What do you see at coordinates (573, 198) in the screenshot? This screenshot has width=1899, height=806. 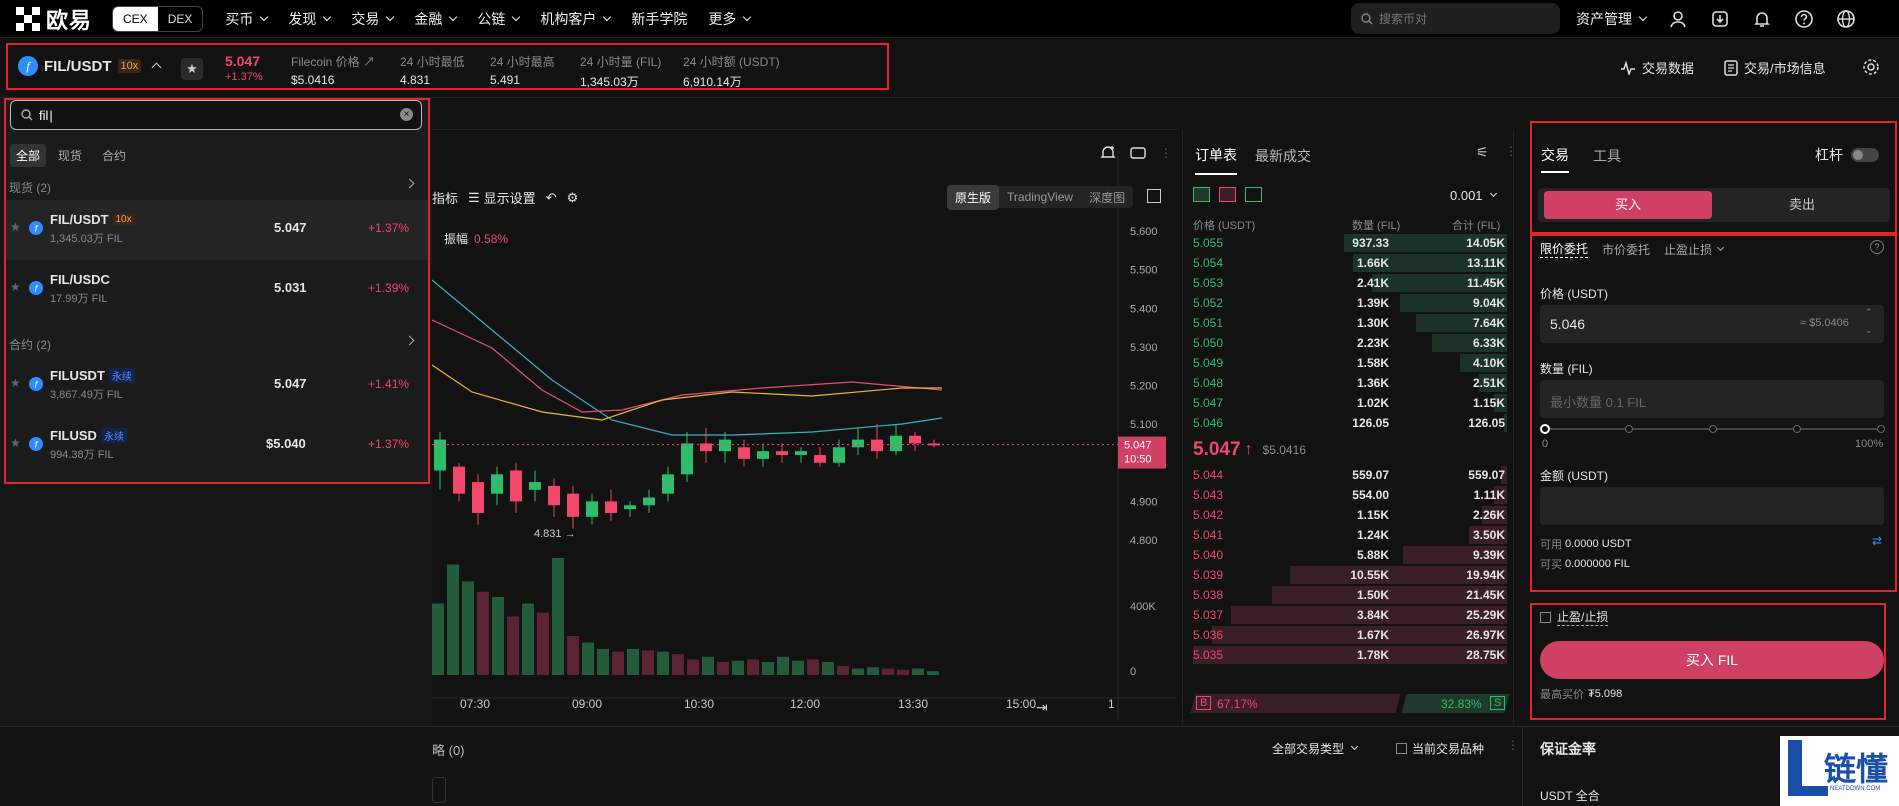 I see `chart-settings-icon: ⚙` at bounding box center [573, 198].